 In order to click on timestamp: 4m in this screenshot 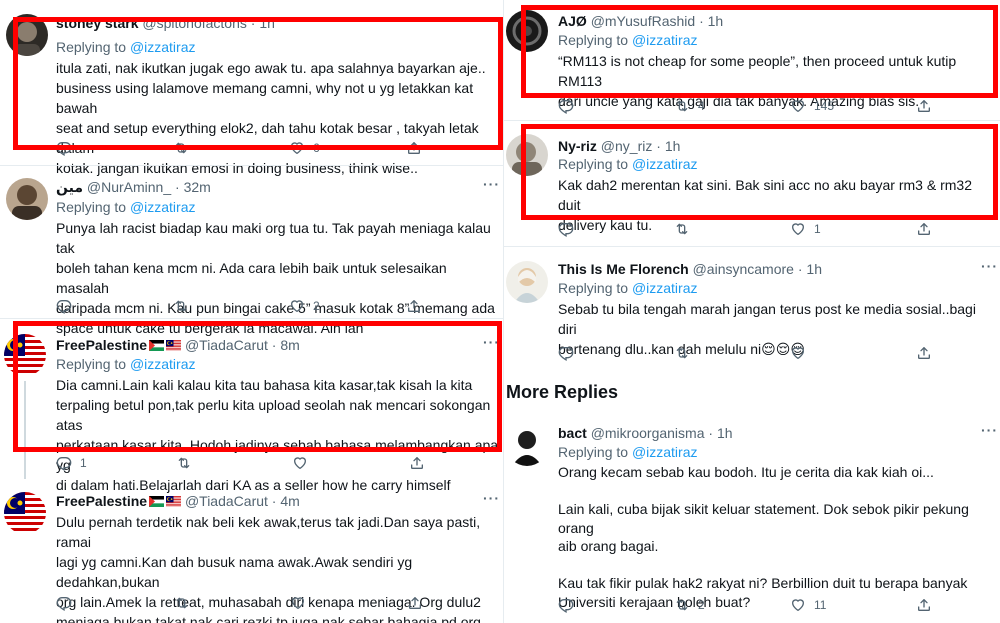, I will do `click(289, 501)`.